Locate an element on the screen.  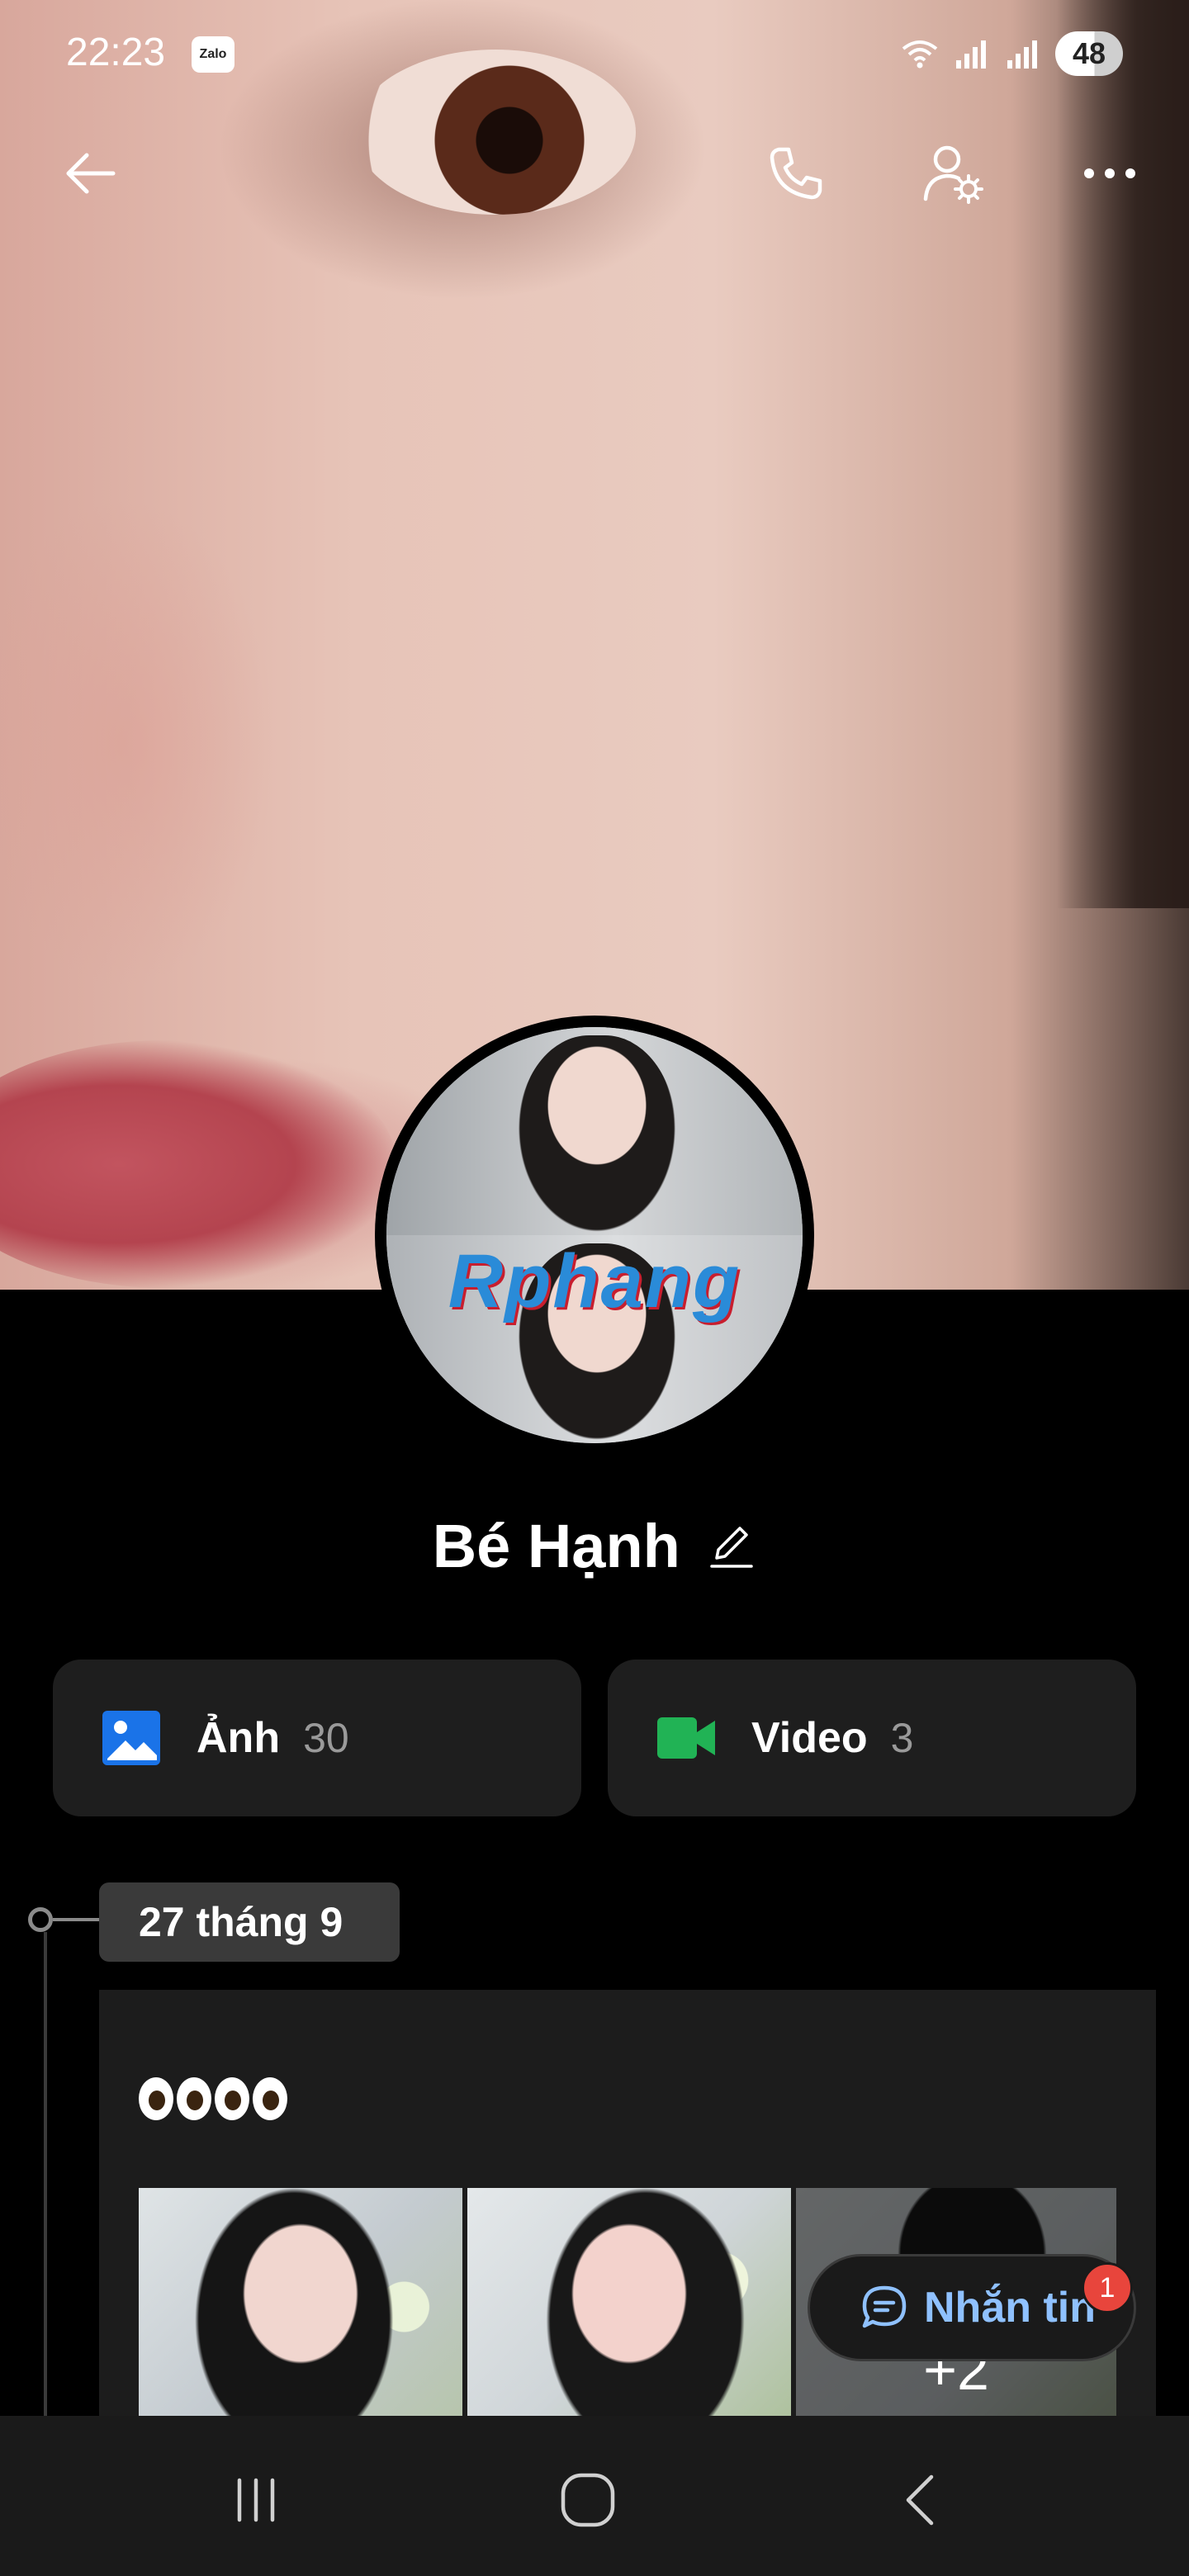
avatar-watermark: Rphang is located at coordinates (594, 1281).